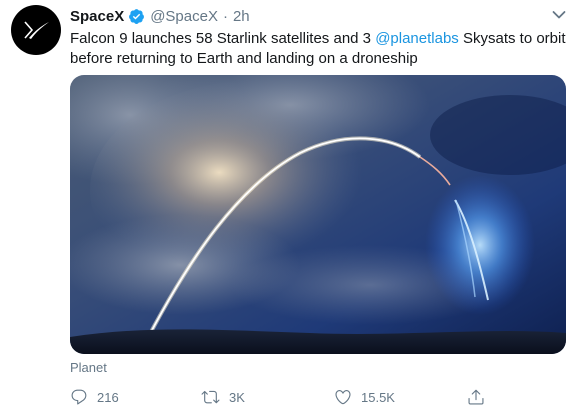 The height and width of the screenshot is (413, 580). Describe the element at coordinates (108, 397) in the screenshot. I see `reply-count: 216` at that location.